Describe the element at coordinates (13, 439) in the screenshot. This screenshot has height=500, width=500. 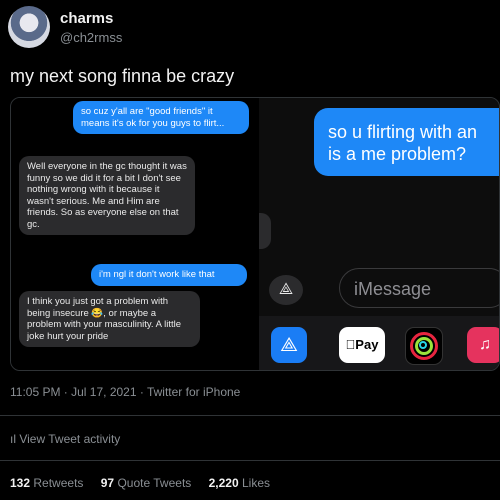
I see `activity-icon: ıl` at that location.